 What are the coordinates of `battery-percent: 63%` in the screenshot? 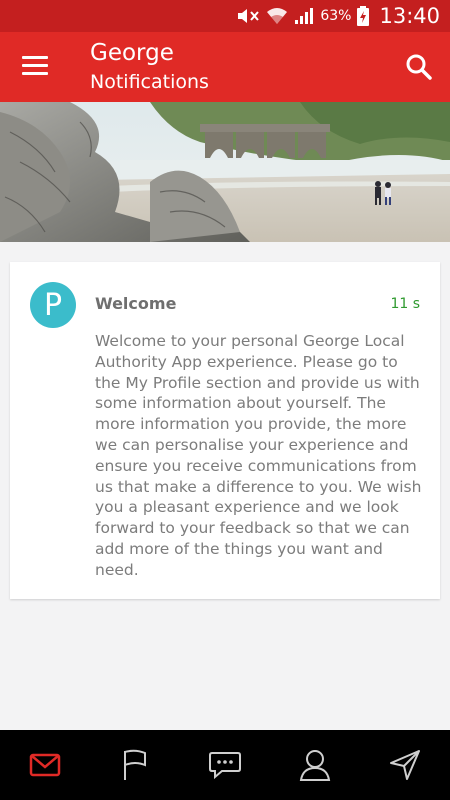 It's located at (336, 16).